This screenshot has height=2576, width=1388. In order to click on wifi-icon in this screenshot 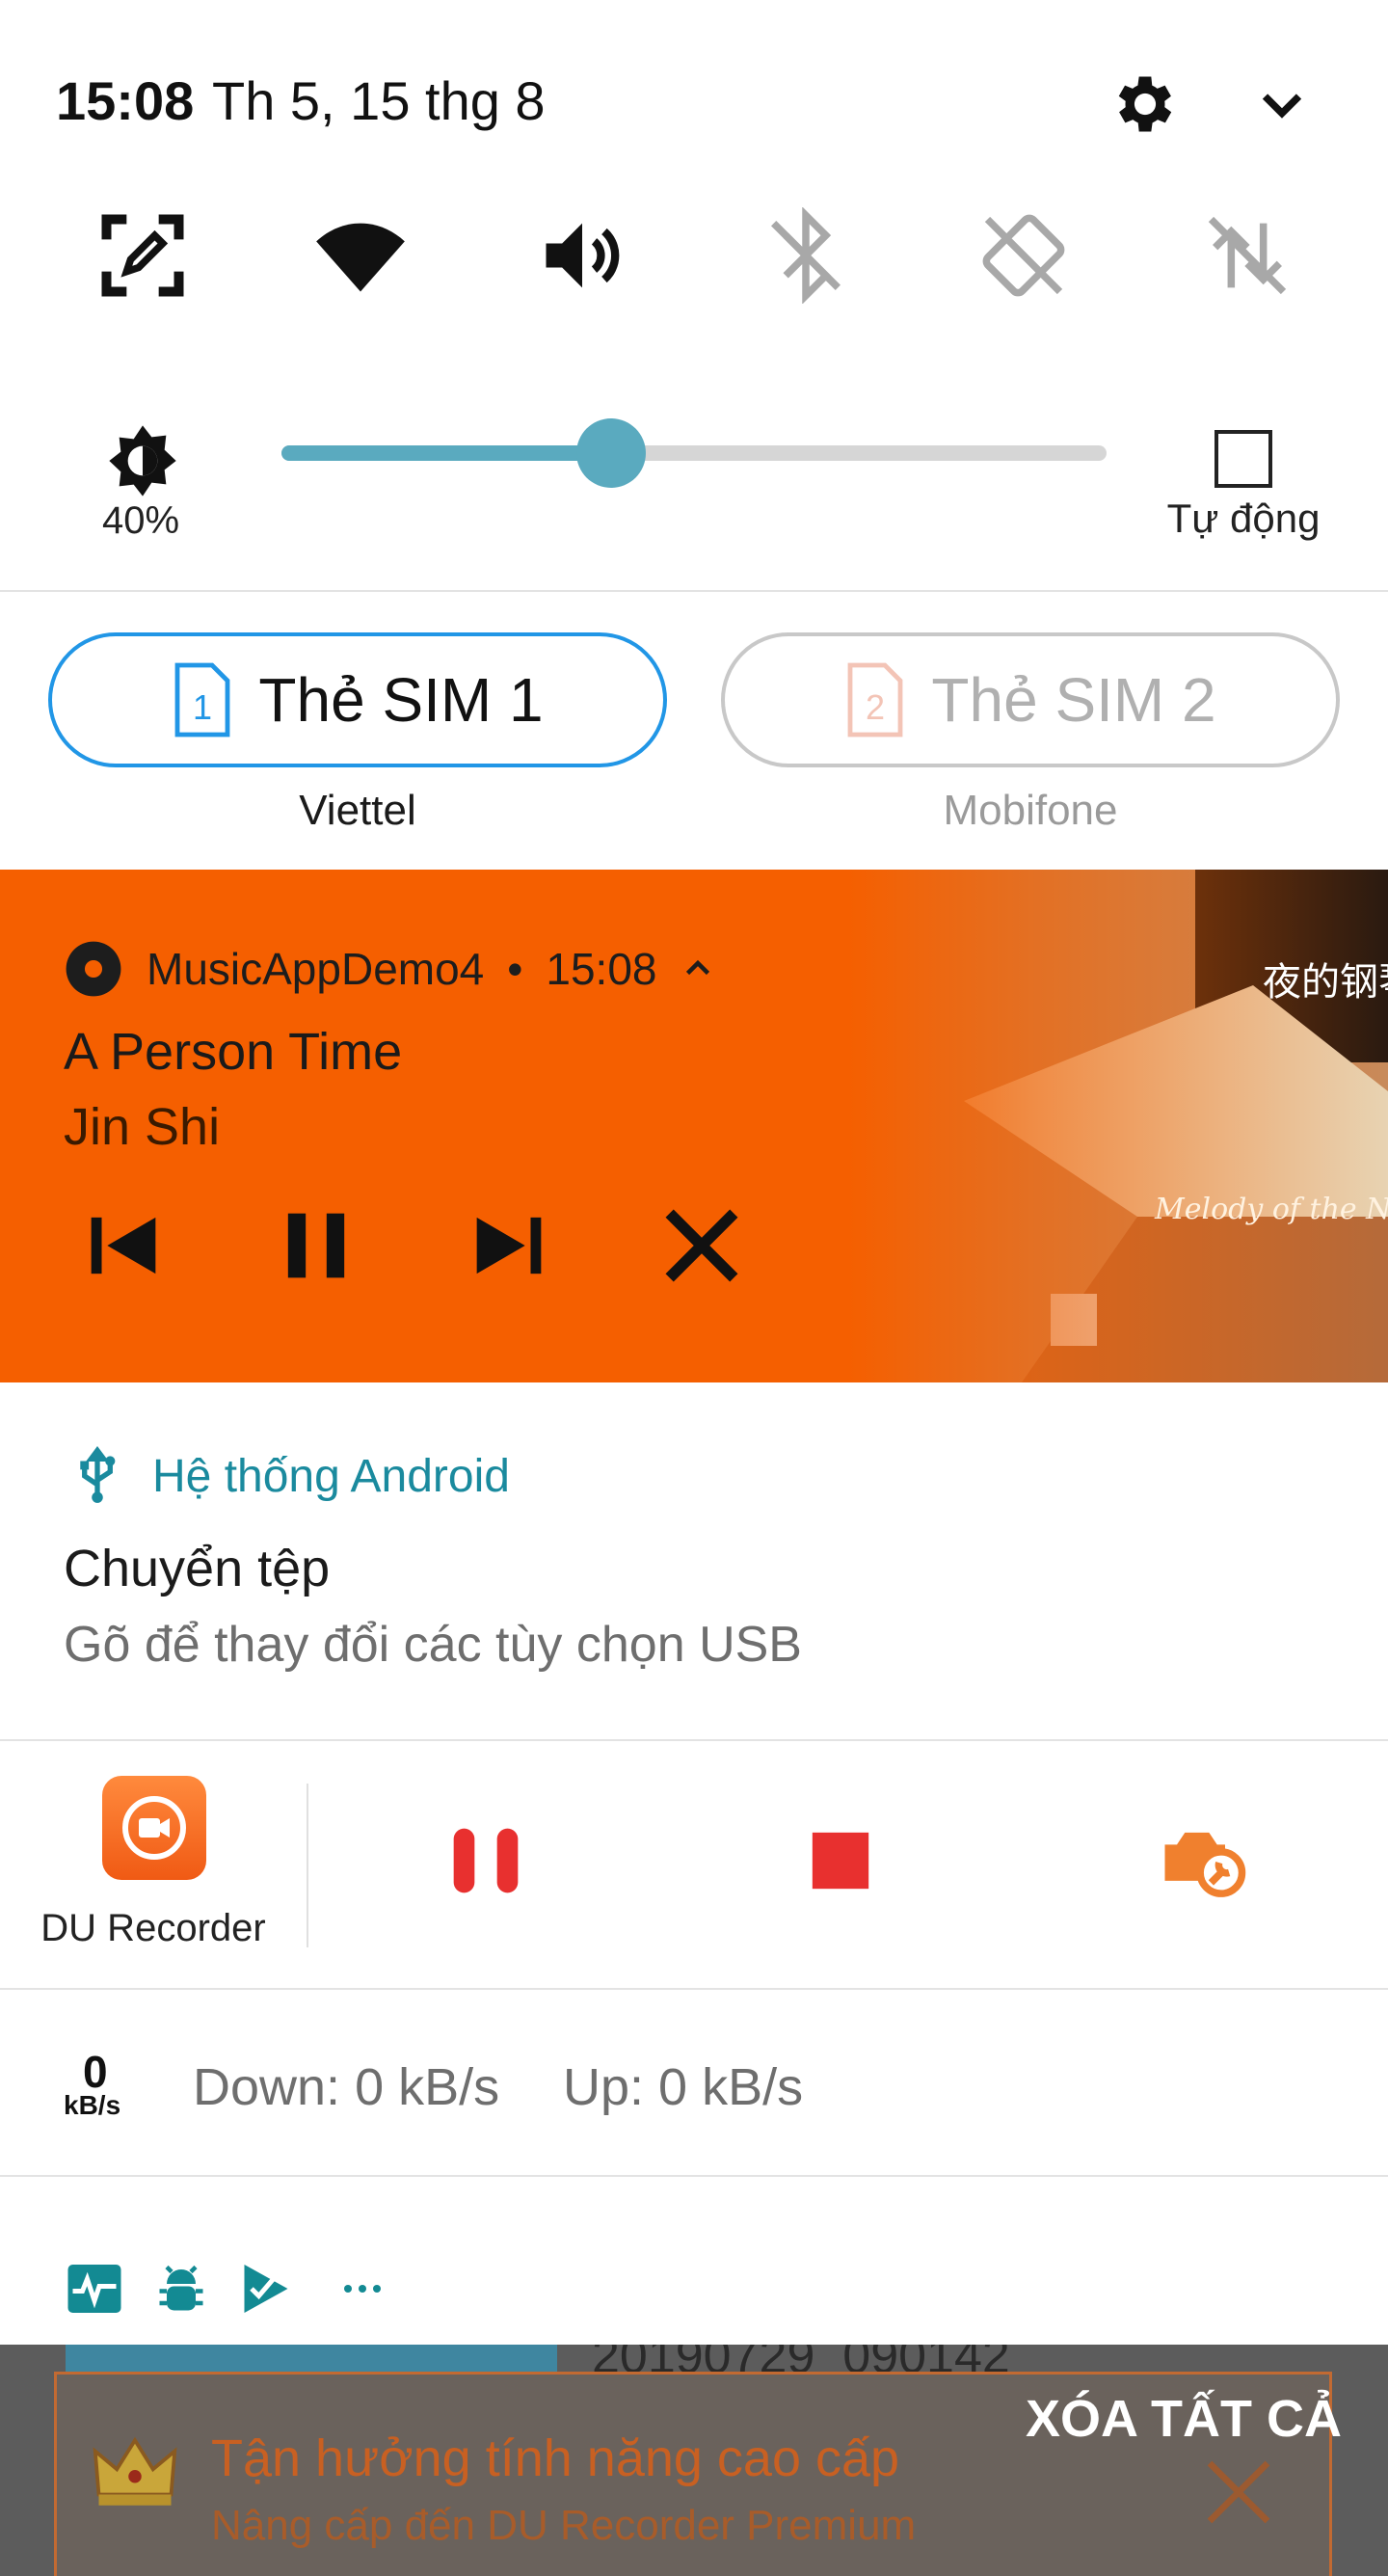, I will do `click(360, 256)`.